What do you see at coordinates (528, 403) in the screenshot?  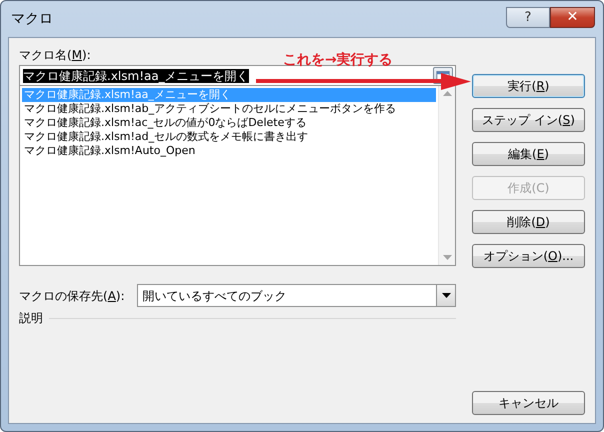 I see `cancel-button: キャンセル` at bounding box center [528, 403].